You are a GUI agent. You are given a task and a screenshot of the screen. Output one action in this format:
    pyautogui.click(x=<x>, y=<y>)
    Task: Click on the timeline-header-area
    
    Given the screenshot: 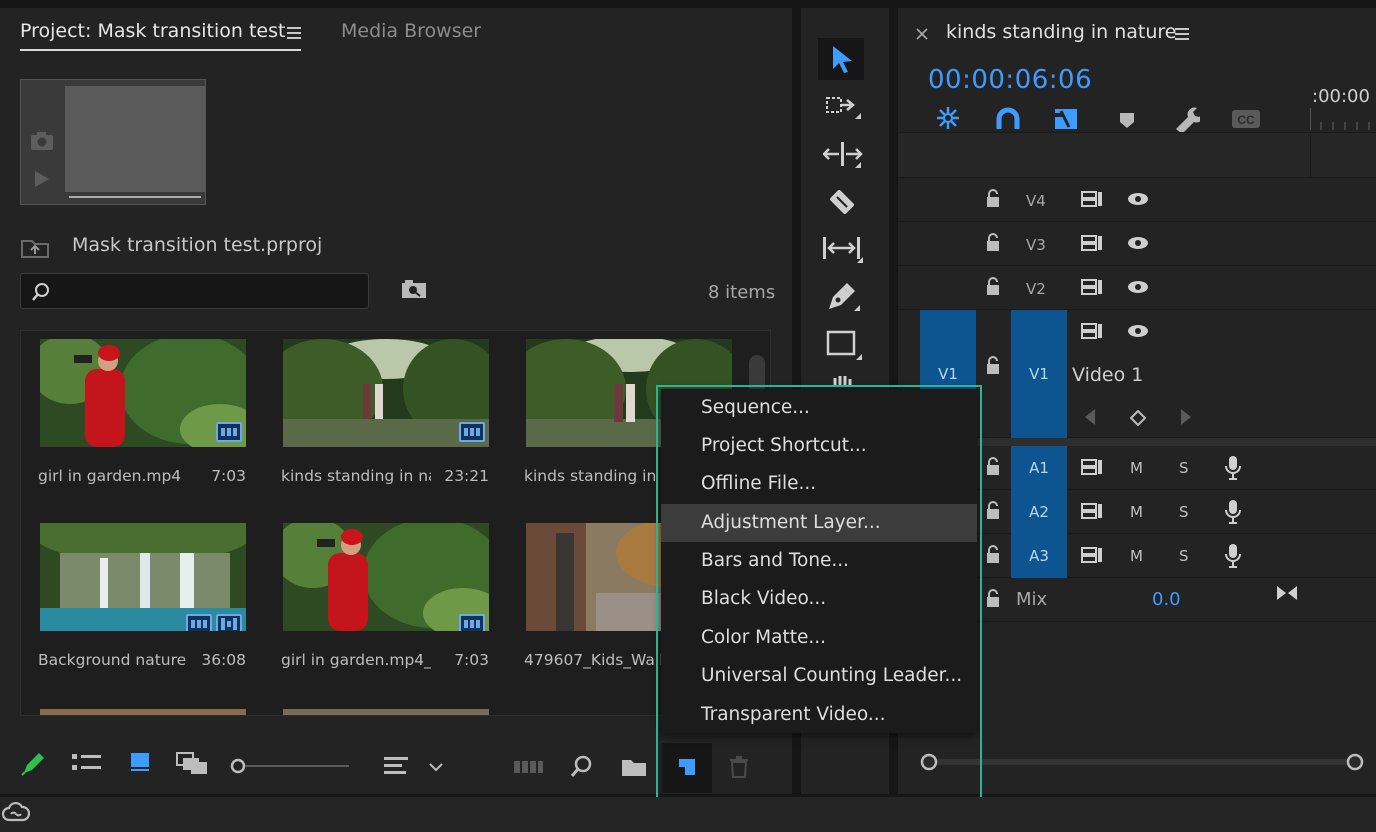 What is the action you would take?
    pyautogui.click(x=1137, y=155)
    